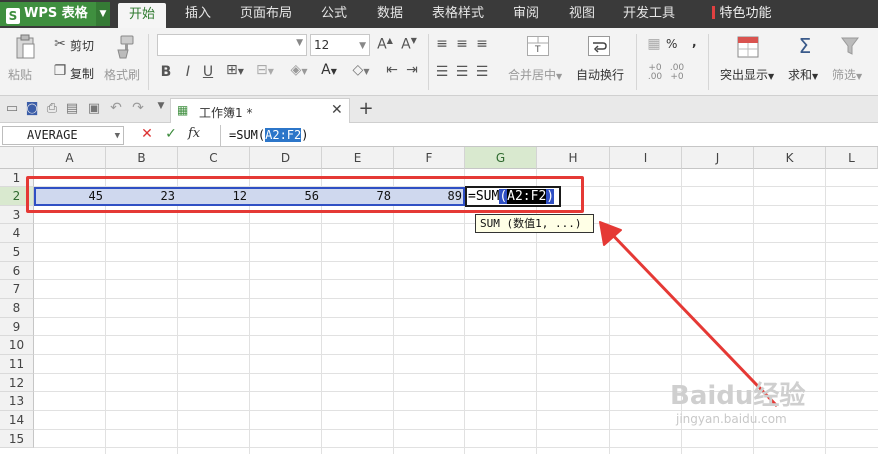  I want to click on watermark-url: jingyan.baidu.com, so click(731, 419).